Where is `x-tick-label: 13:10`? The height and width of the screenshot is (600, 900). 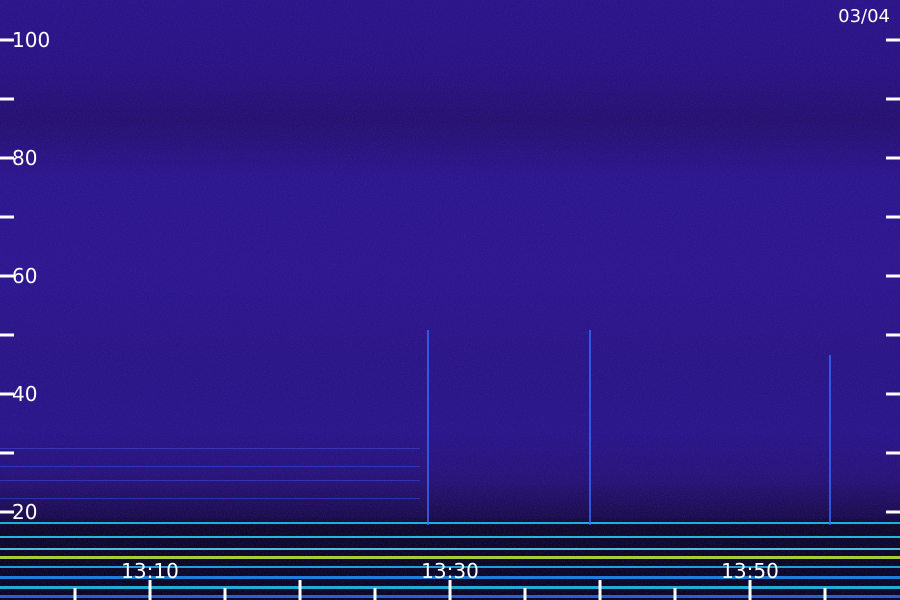 x-tick-label: 13:10 is located at coordinates (150, 571).